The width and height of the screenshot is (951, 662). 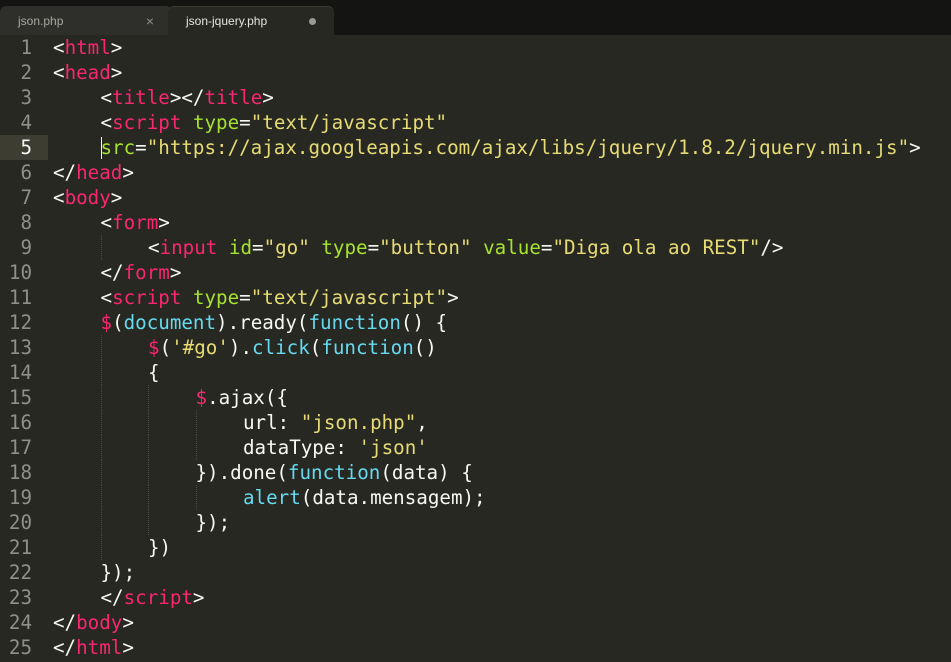 I want to click on line-number: 8, so click(x=16, y=222).